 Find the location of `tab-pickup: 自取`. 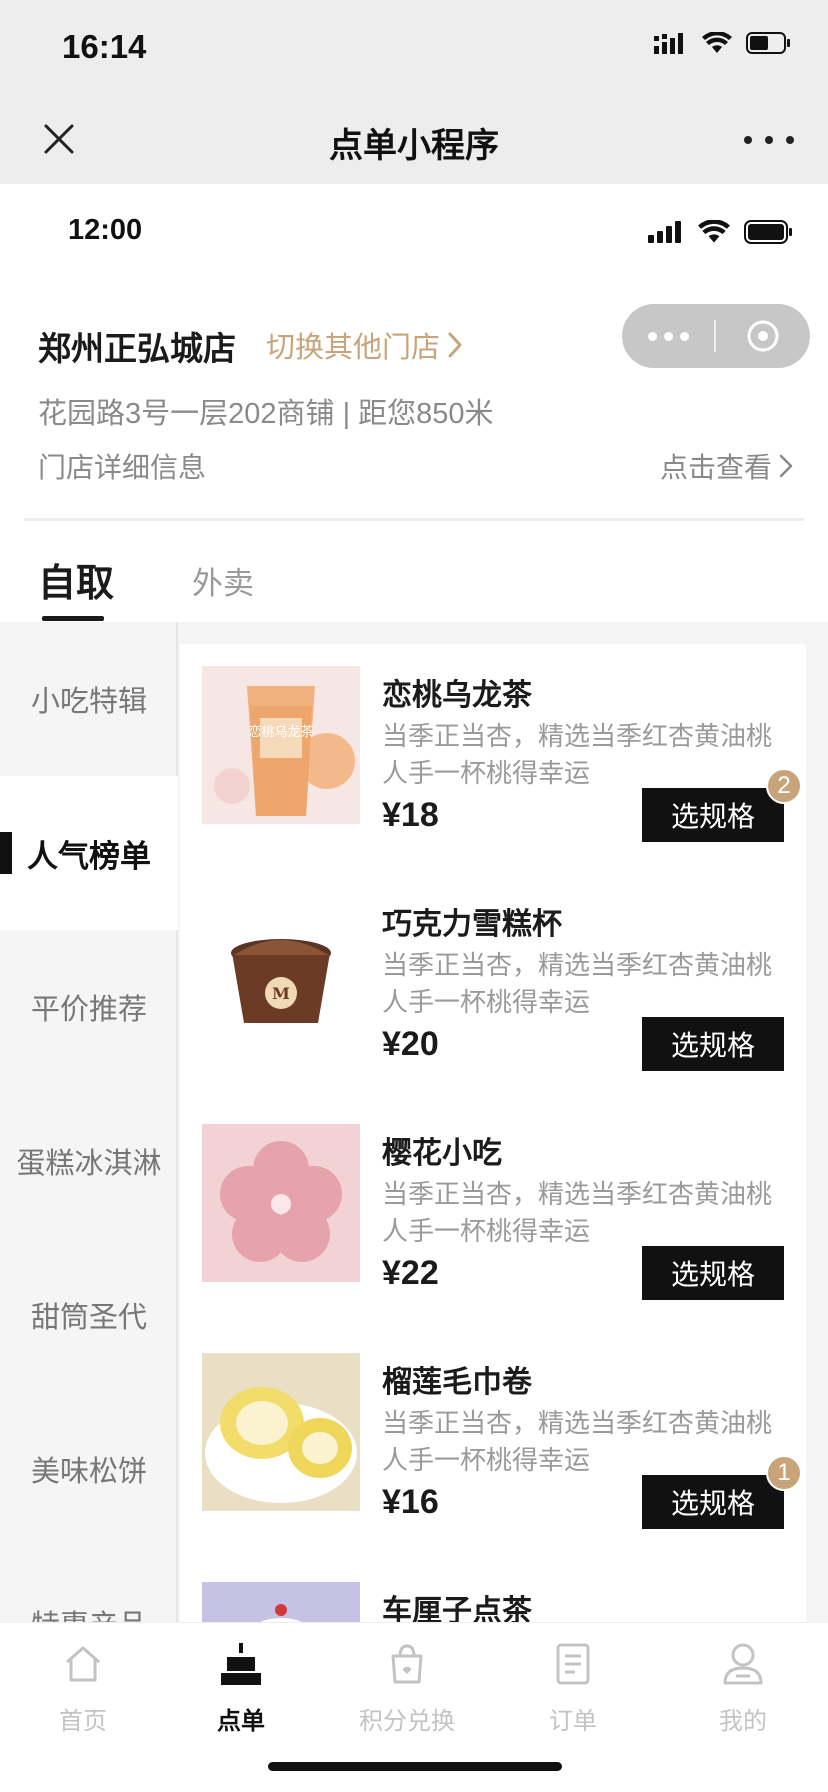

tab-pickup: 自取 is located at coordinates (76, 579).